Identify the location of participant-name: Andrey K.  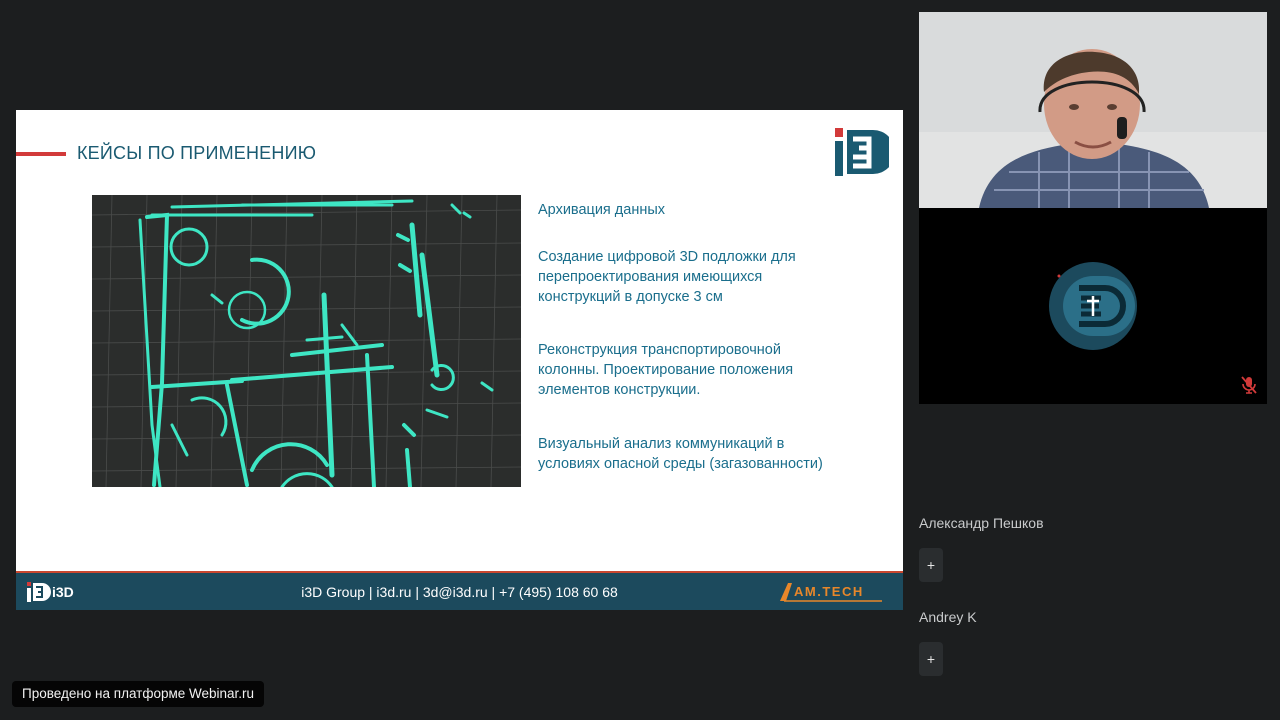
(948, 617).